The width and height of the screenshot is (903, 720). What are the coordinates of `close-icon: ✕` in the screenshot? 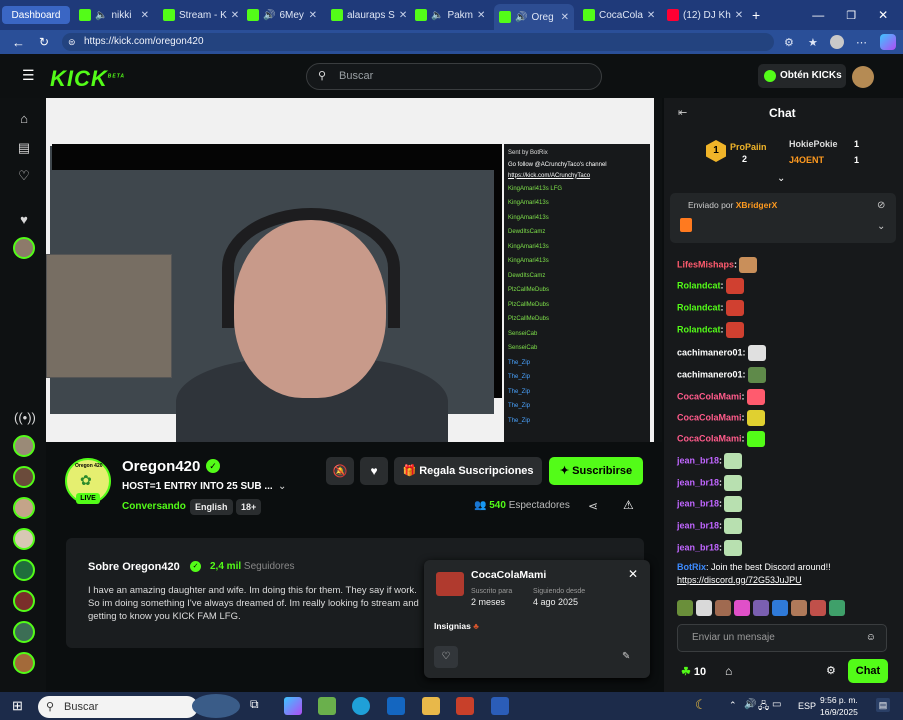 It's located at (633, 574).